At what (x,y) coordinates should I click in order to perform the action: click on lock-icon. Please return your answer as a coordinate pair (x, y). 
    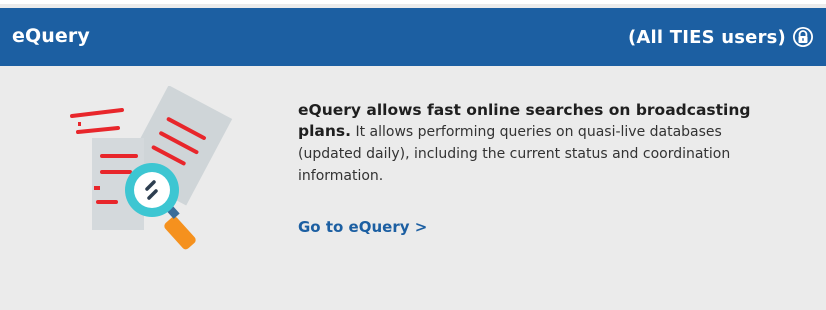
    Looking at the image, I should click on (803, 37).